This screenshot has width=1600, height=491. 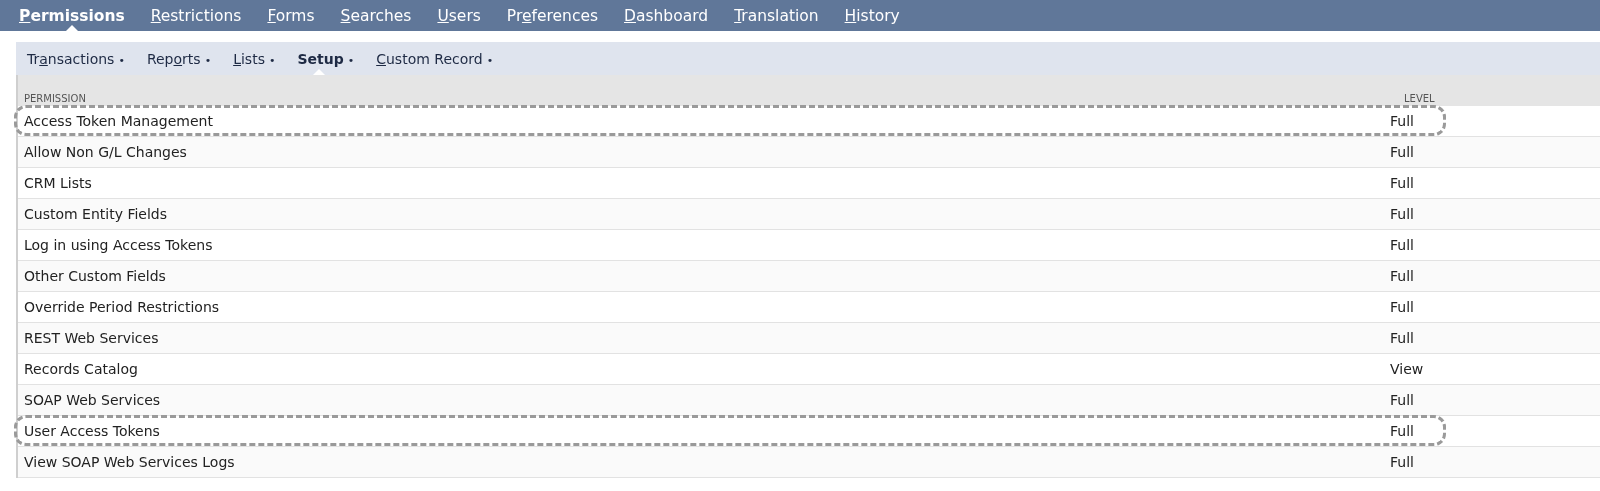 I want to click on main-tab: Preferences, so click(x=552, y=15).